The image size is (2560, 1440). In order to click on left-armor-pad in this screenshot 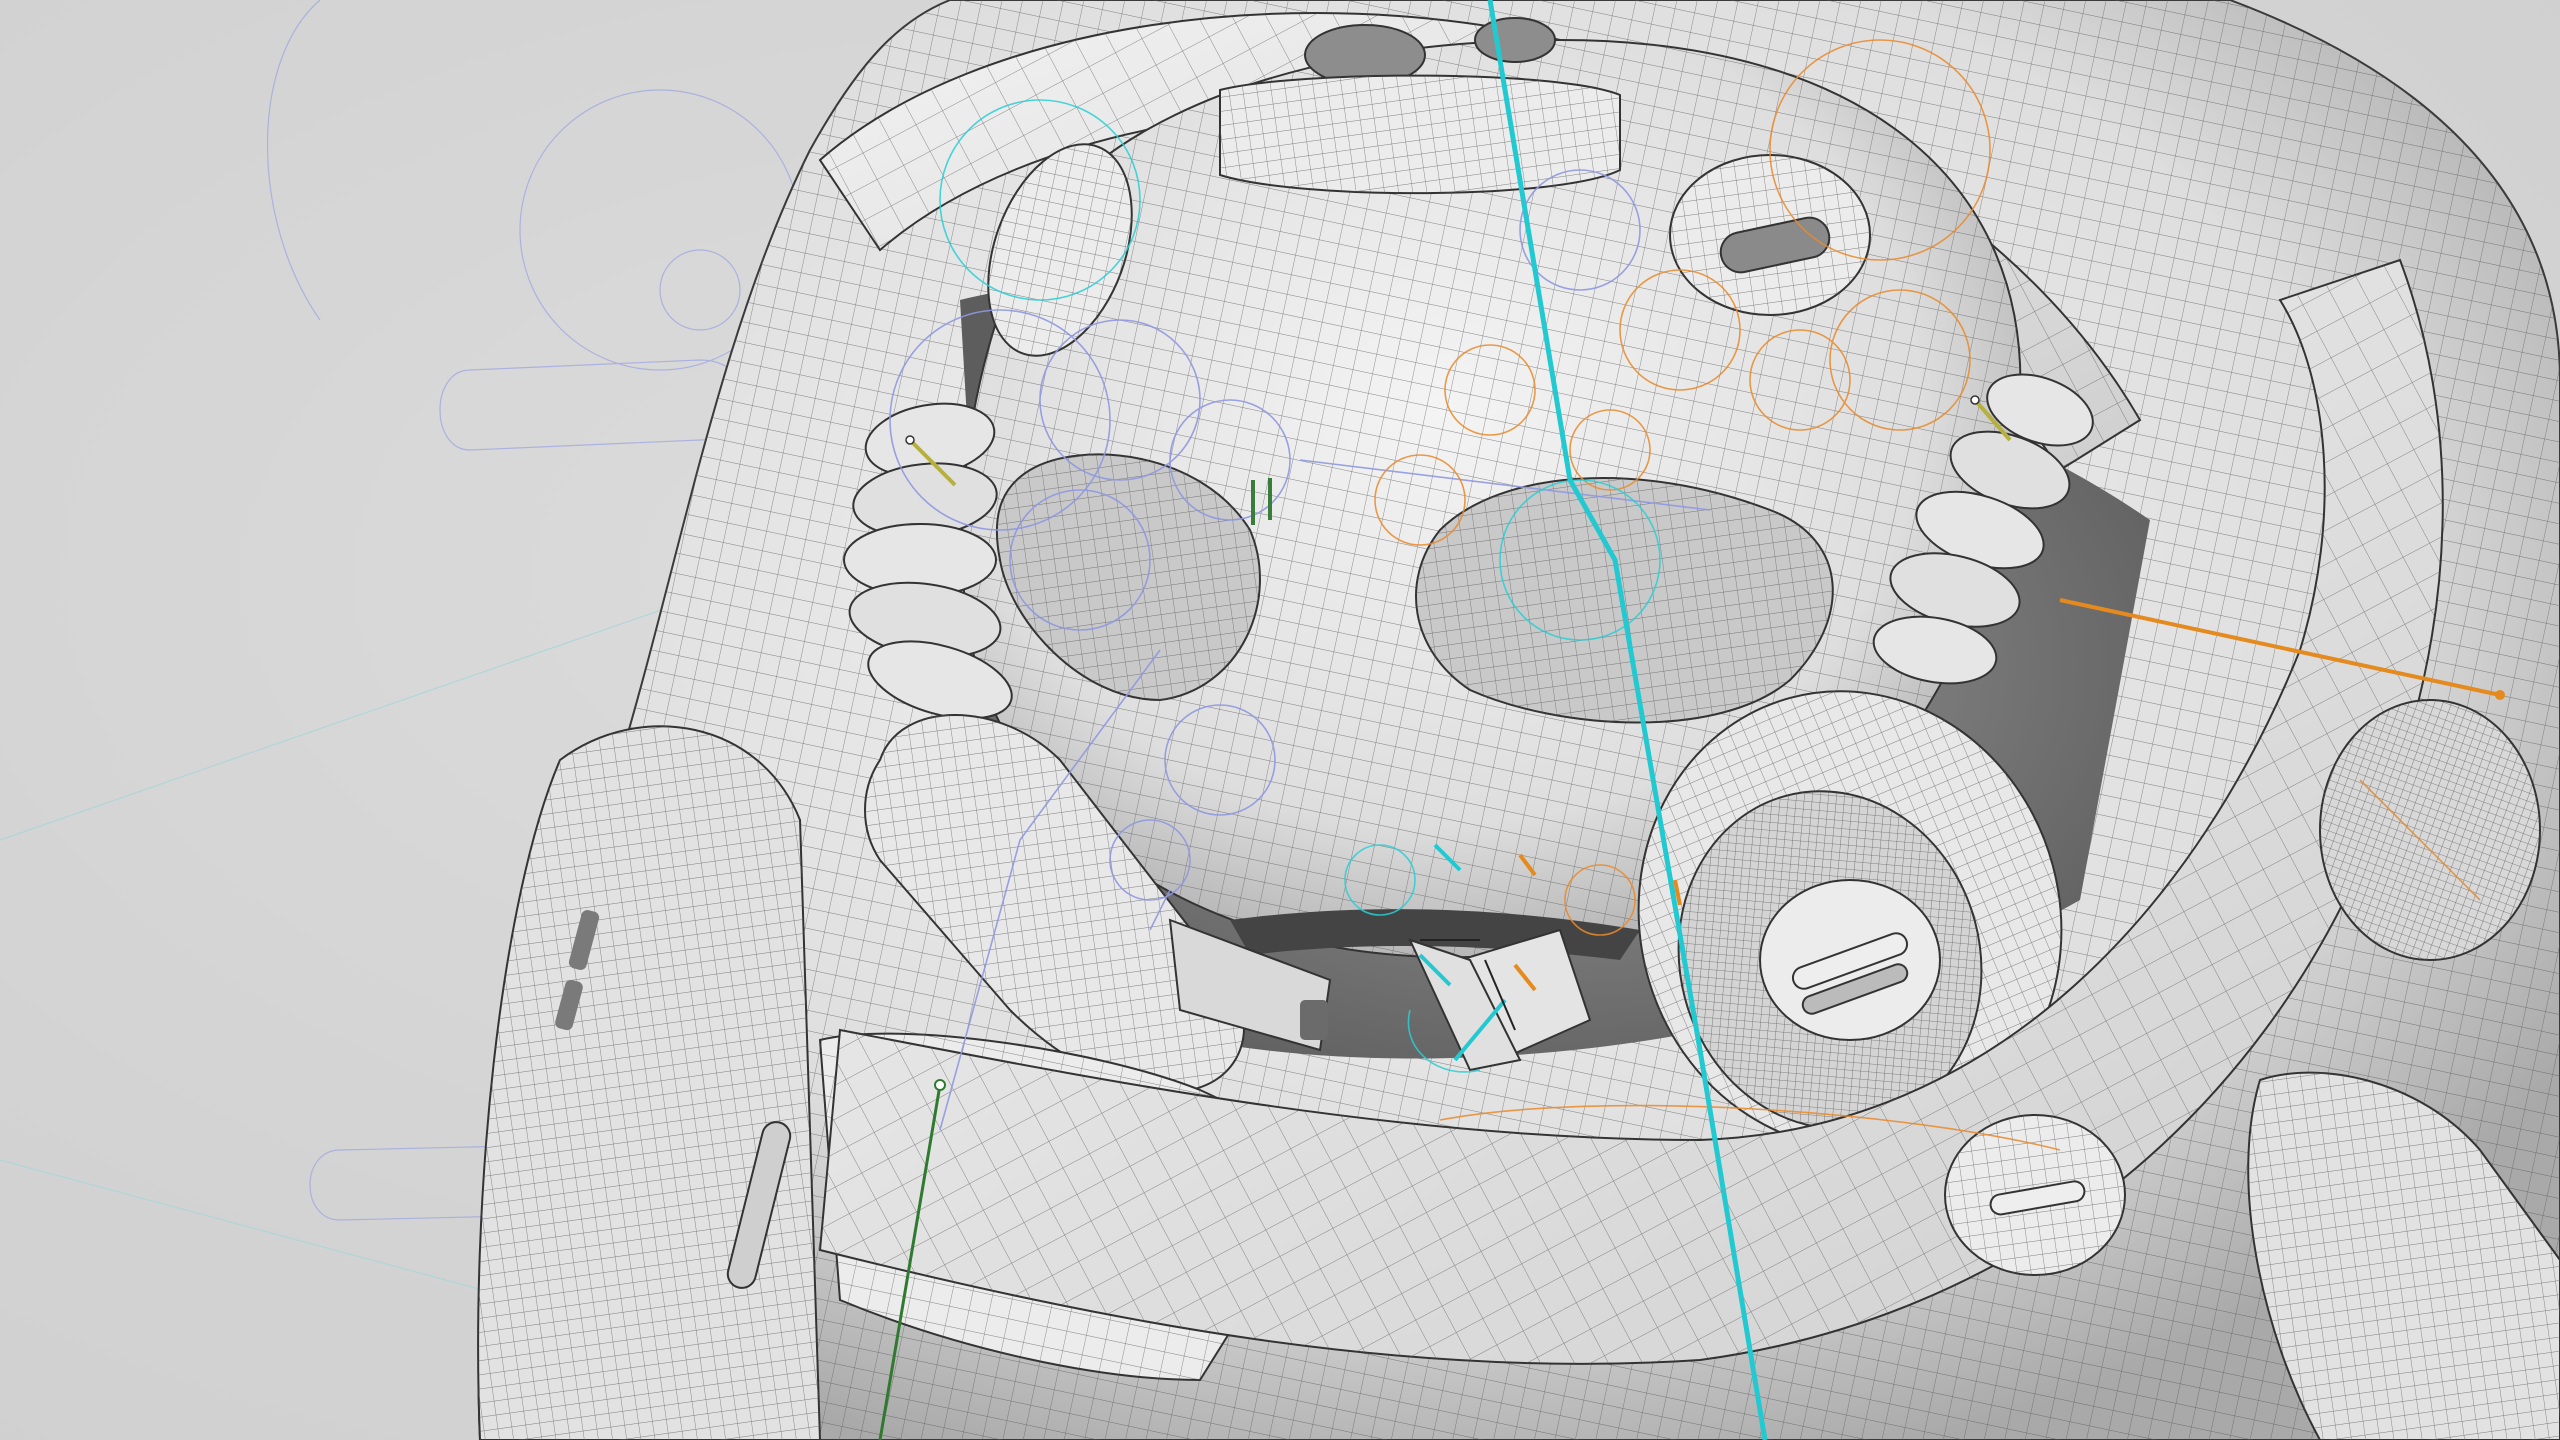, I will do `click(649, 1082)`.